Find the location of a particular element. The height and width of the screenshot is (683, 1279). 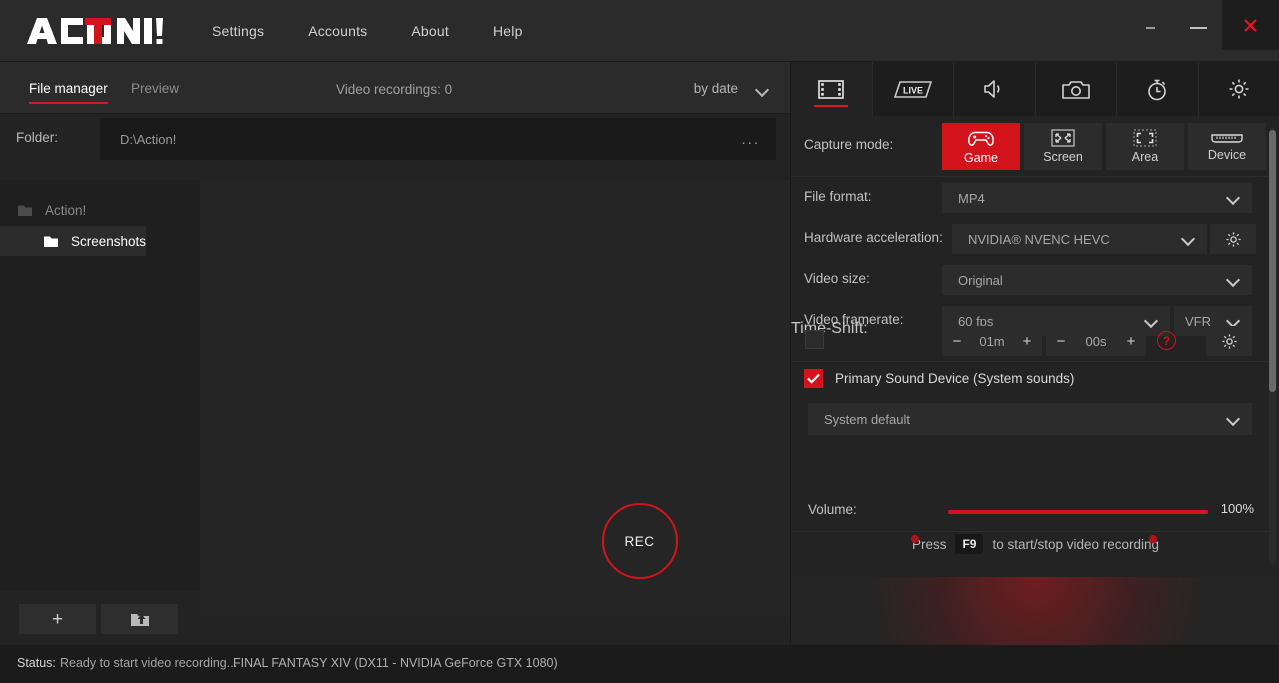

record-hotkey: F9 is located at coordinates (969, 544).